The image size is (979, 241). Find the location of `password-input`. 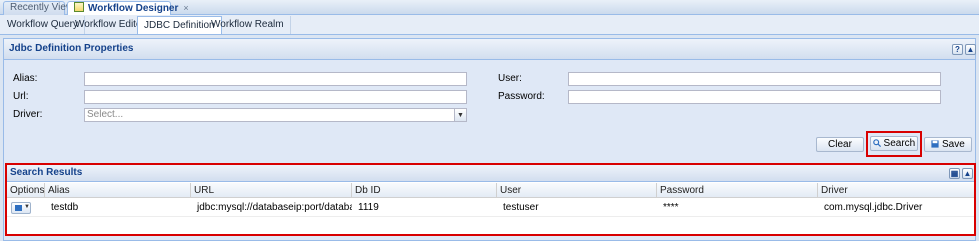

password-input is located at coordinates (754, 97).